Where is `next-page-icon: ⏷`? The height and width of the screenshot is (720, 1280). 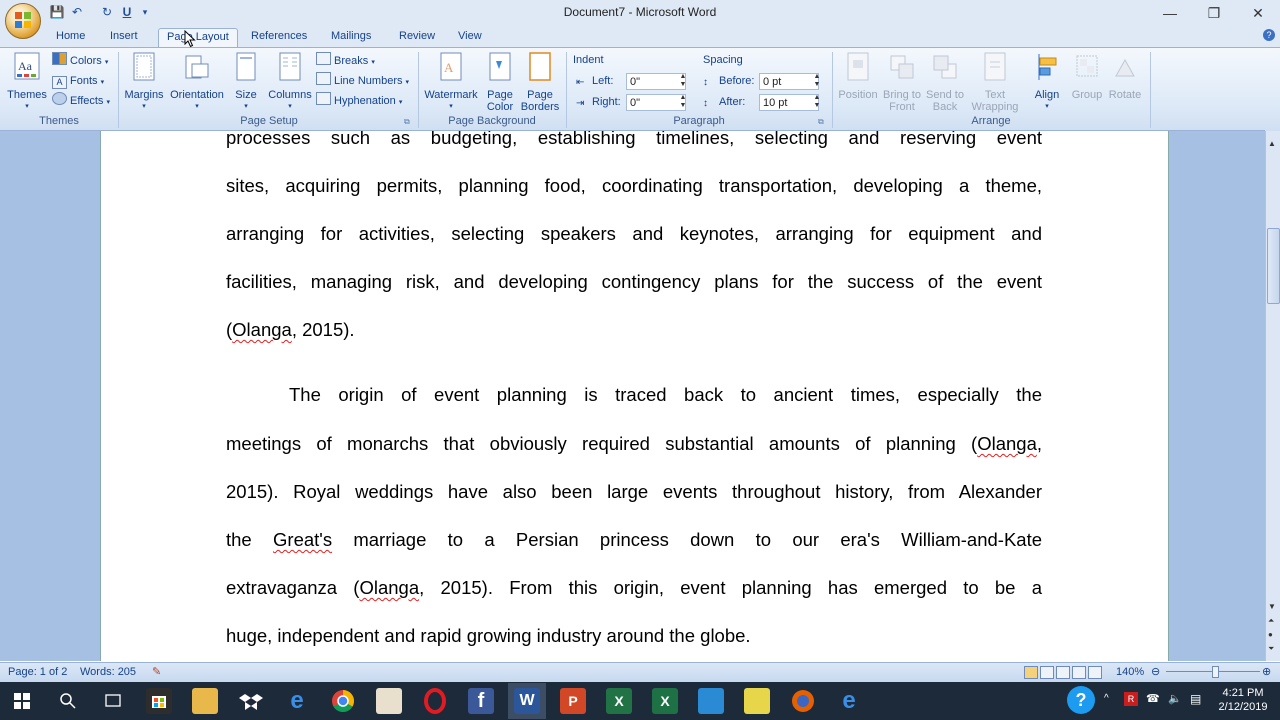 next-page-icon: ⏷ is located at coordinates (1271, 649).